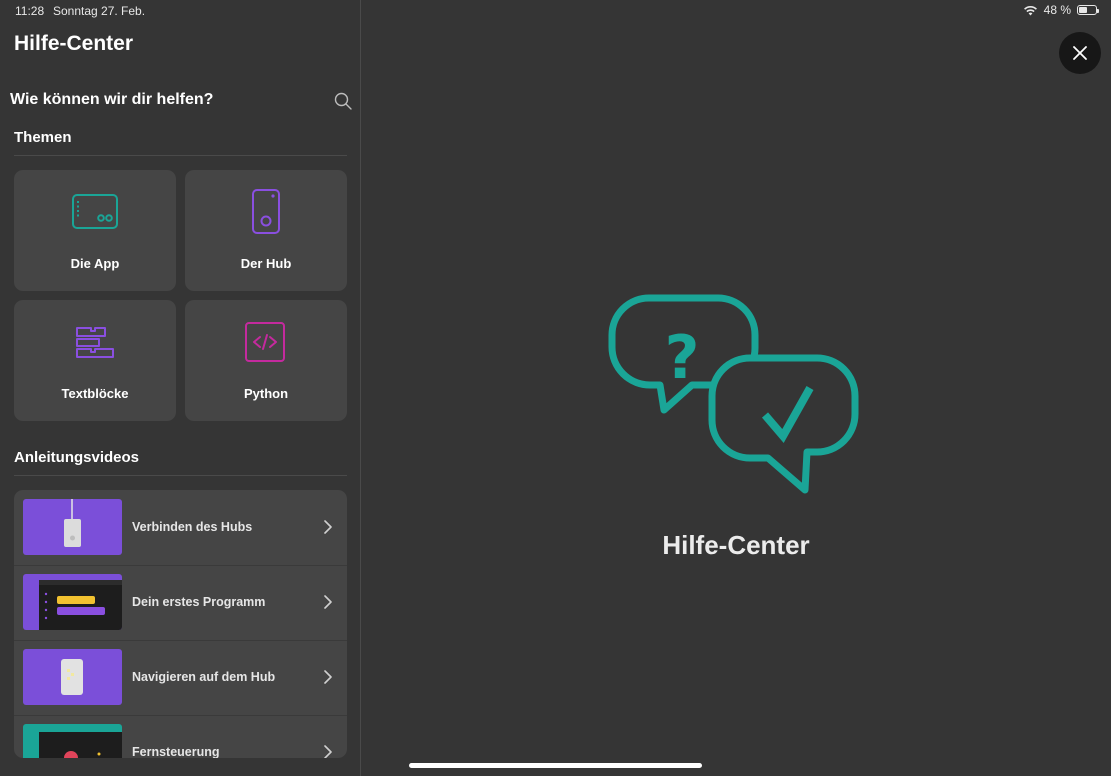  I want to click on videos-heading: Anleitungsvideos, so click(77, 457).